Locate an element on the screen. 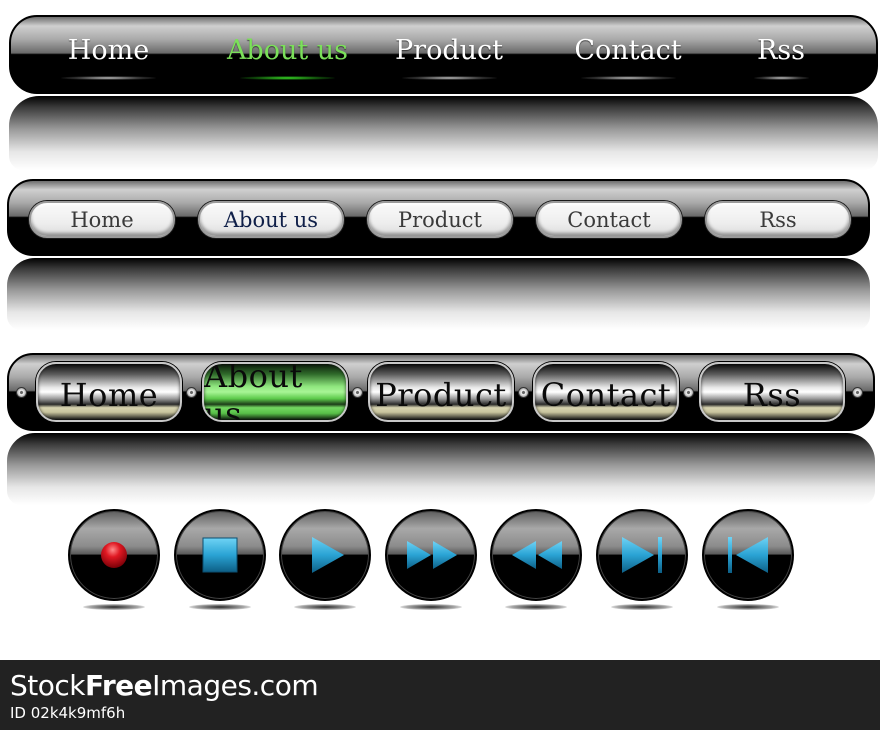 Image resolution: width=880 pixels, height=730 pixels. nav1-label: Rss is located at coordinates (781, 50).